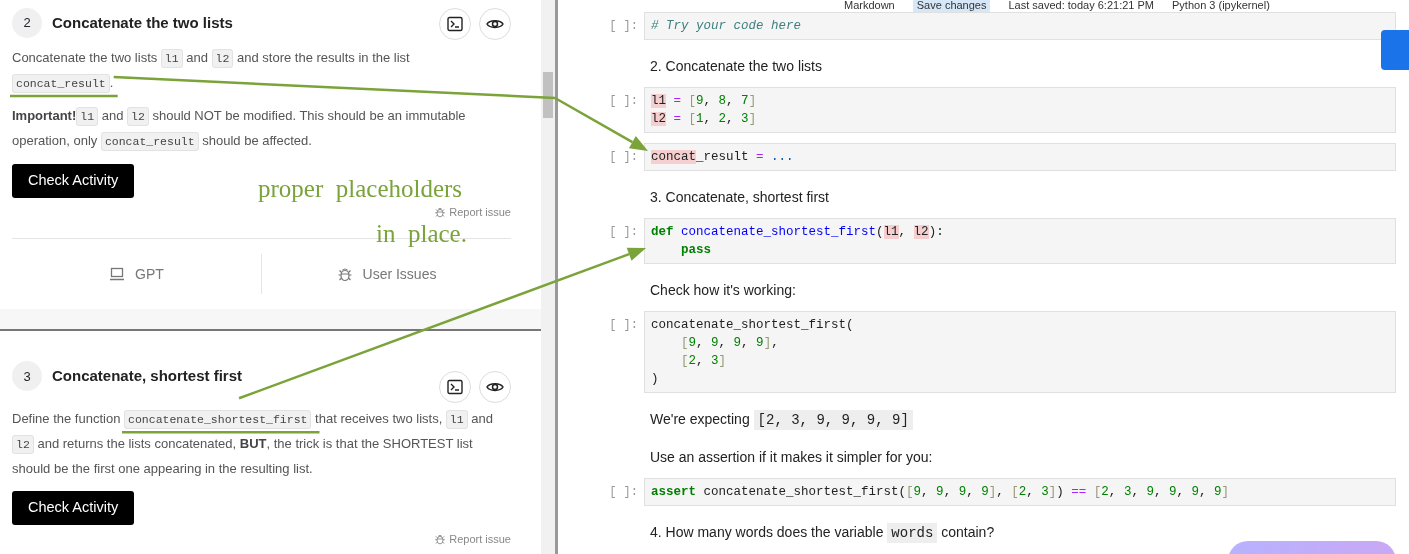  I want to click on kernel-name: Python 3 (ipykernel), so click(1221, 6).